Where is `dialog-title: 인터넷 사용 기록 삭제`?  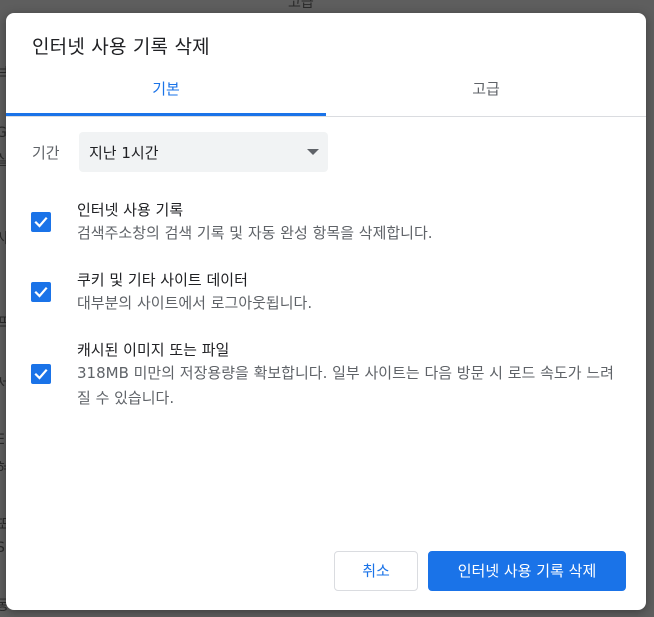
dialog-title: 인터넷 사용 기록 삭제 is located at coordinates (121, 47).